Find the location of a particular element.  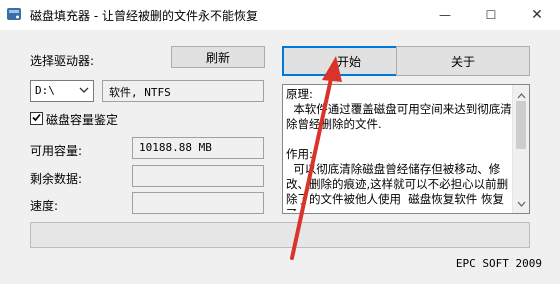

minimize-icon: — is located at coordinates (445, 15).